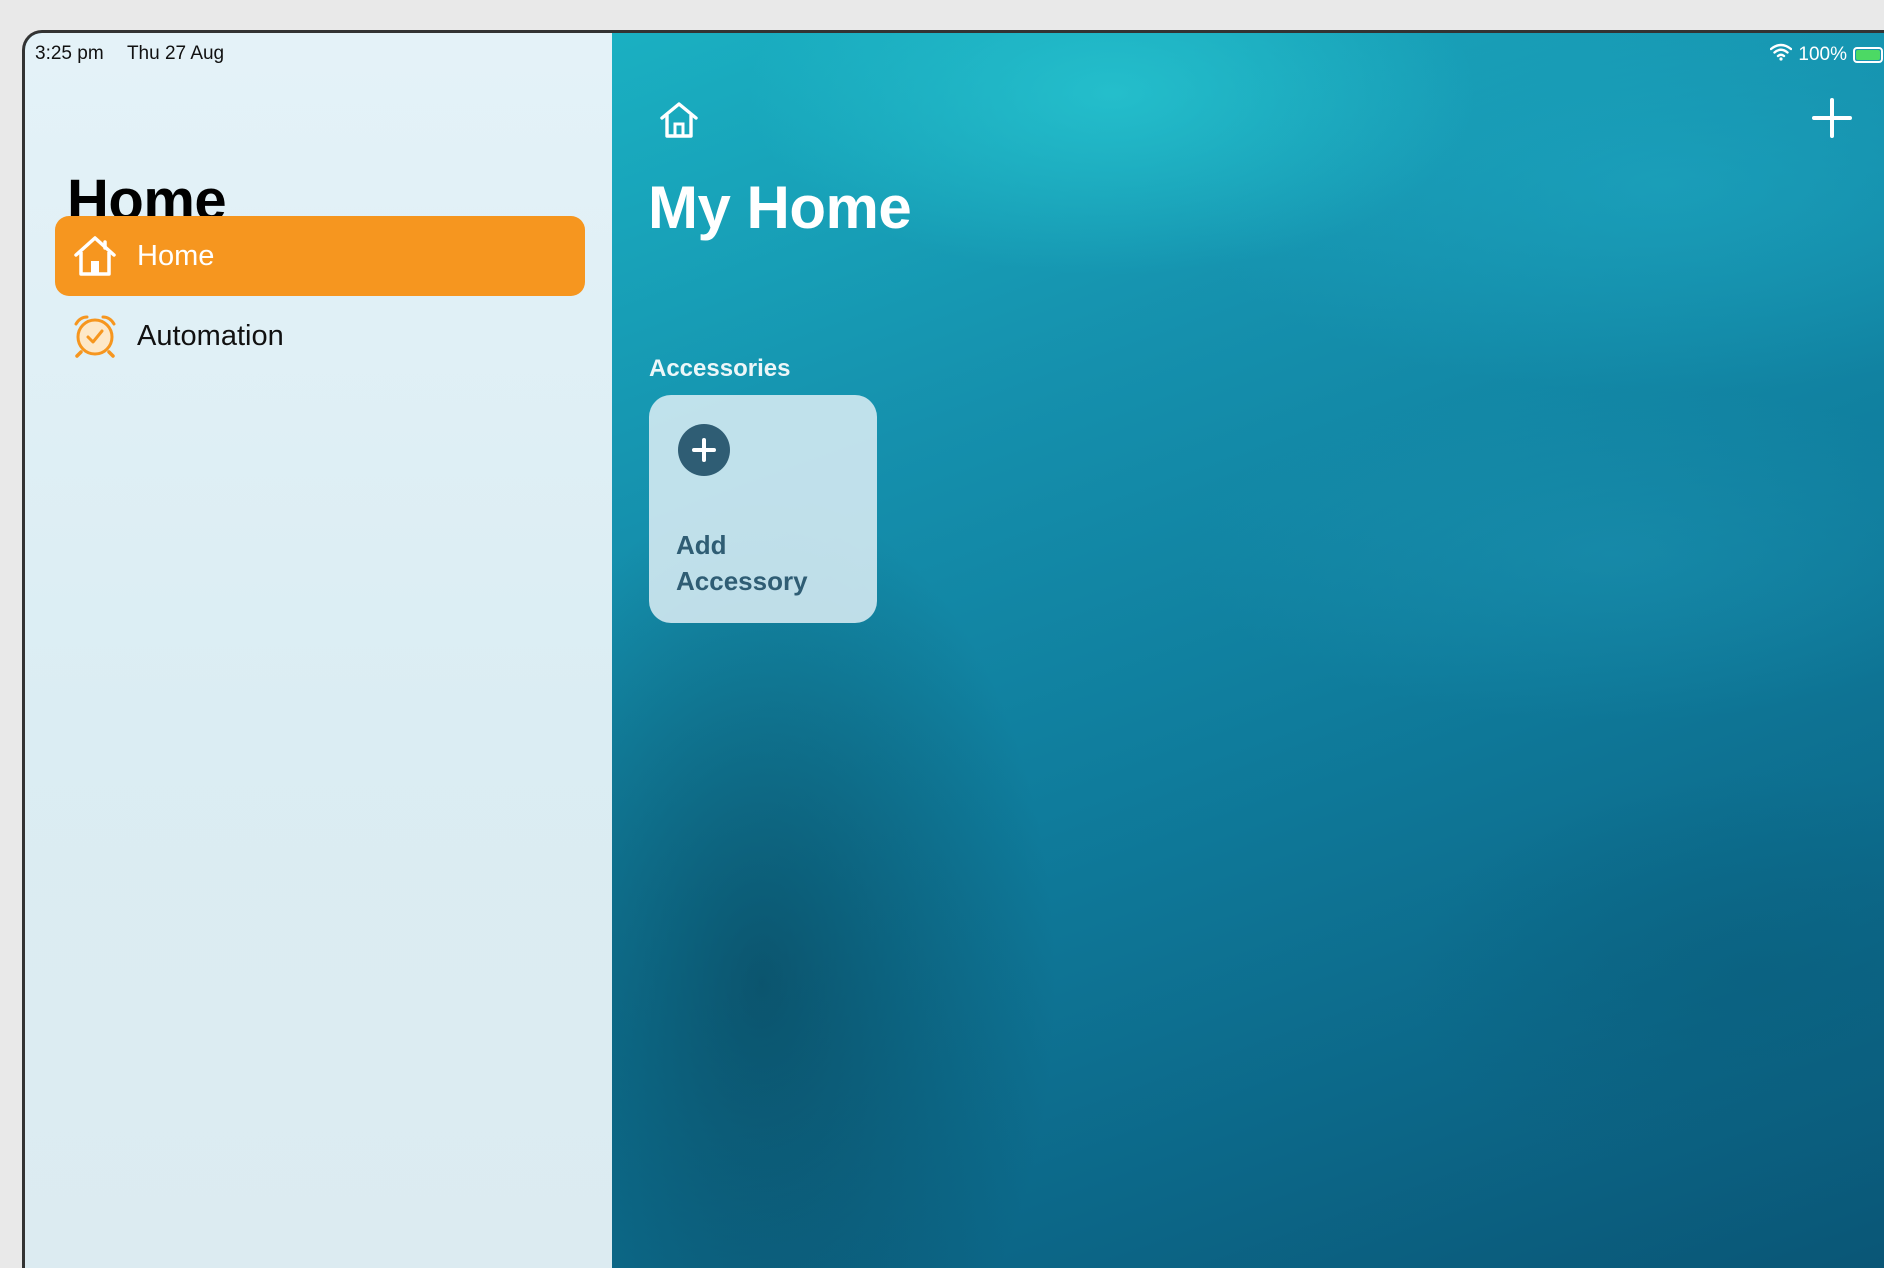 This screenshot has width=1884, height=1268. What do you see at coordinates (1868, 55) in the screenshot?
I see `battery-charging-icon` at bounding box center [1868, 55].